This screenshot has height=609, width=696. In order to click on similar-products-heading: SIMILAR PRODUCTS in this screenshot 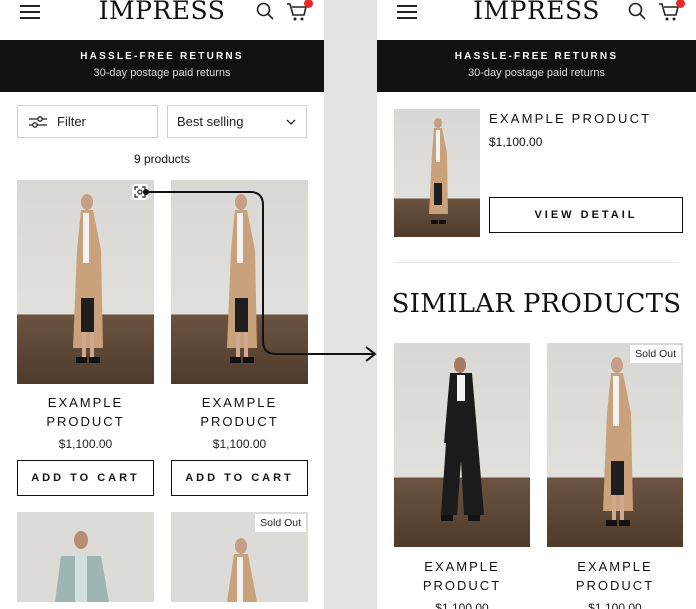, I will do `click(536, 304)`.